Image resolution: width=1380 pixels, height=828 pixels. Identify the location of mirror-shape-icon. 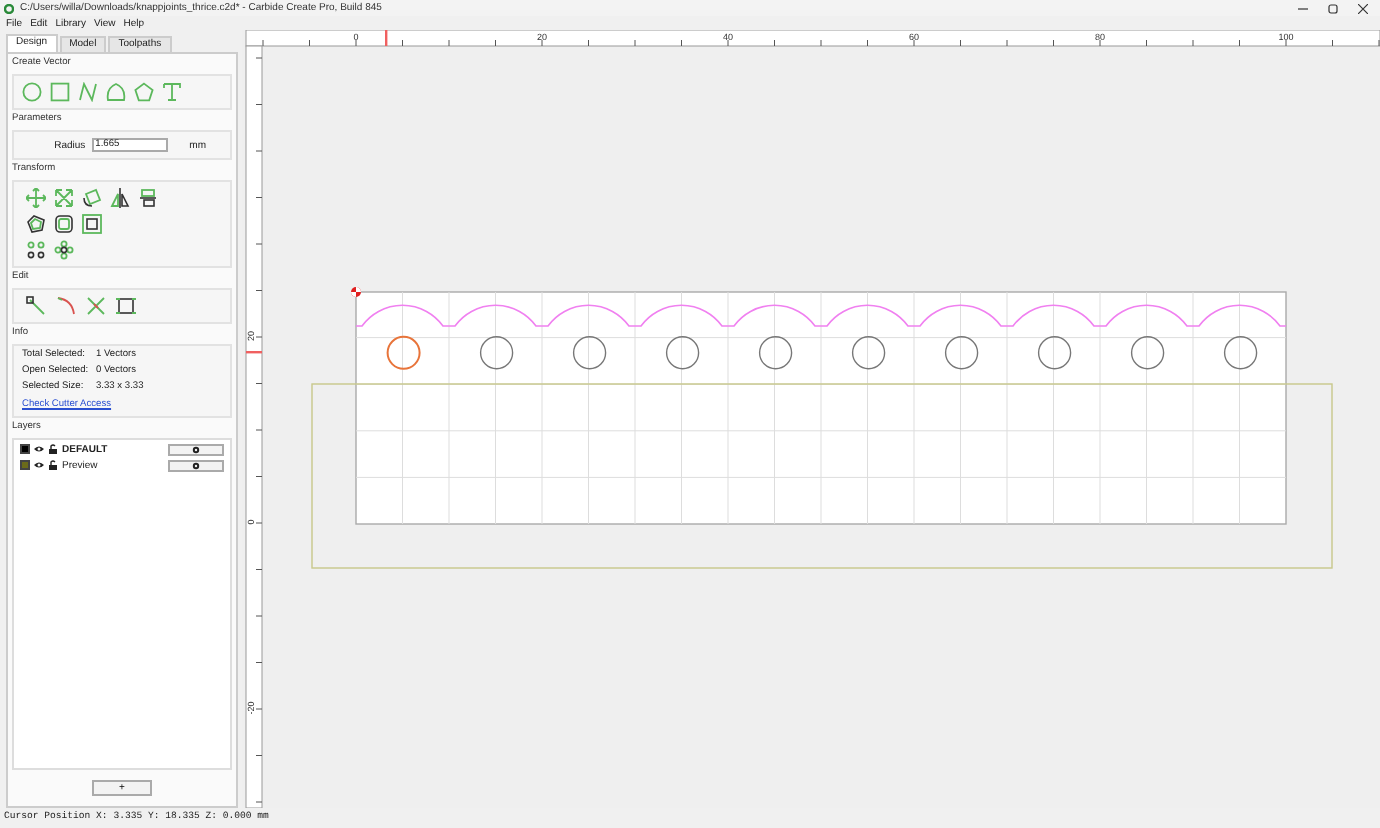
(120, 198).